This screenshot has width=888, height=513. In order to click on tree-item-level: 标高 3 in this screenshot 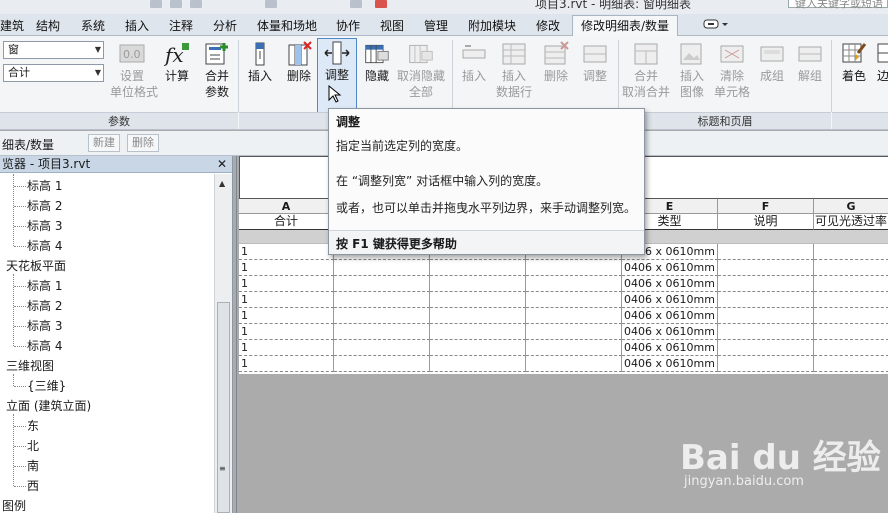, I will do `click(44, 326)`.